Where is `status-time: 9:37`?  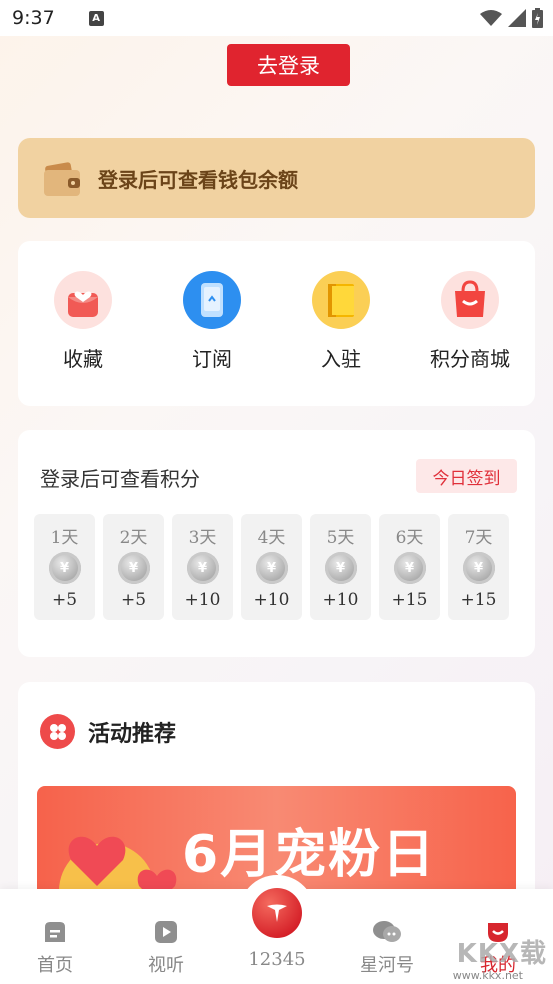
status-time: 9:37 is located at coordinates (33, 18).